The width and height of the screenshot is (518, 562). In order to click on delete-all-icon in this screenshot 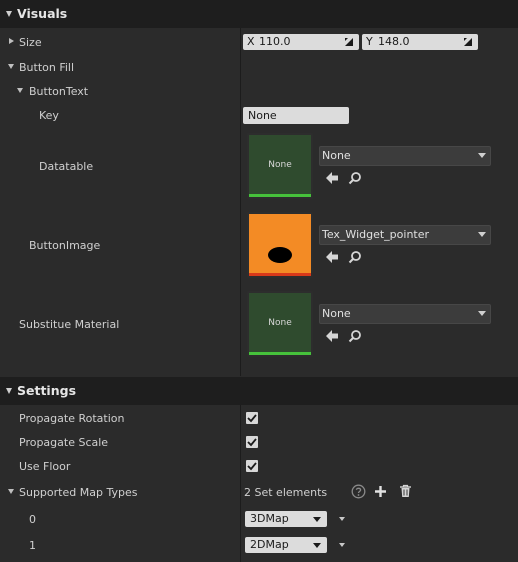, I will do `click(405, 491)`.